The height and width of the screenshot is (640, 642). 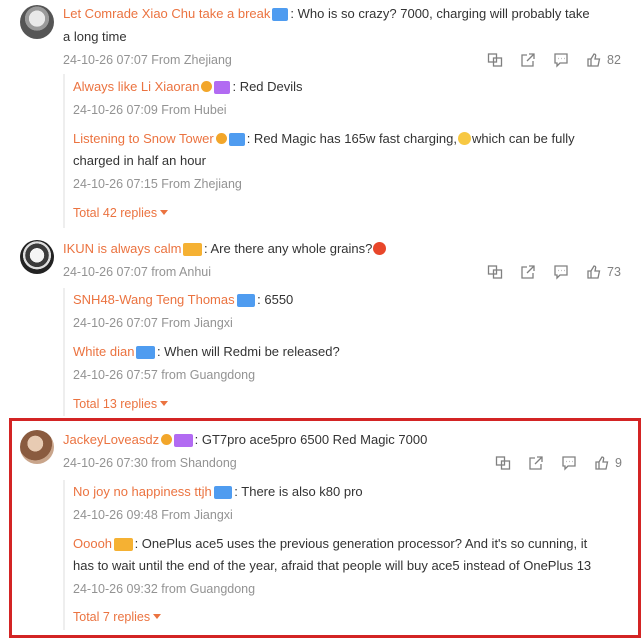 What do you see at coordinates (142, 491) in the screenshot?
I see `username-link: No joy no happiness ttjh` at bounding box center [142, 491].